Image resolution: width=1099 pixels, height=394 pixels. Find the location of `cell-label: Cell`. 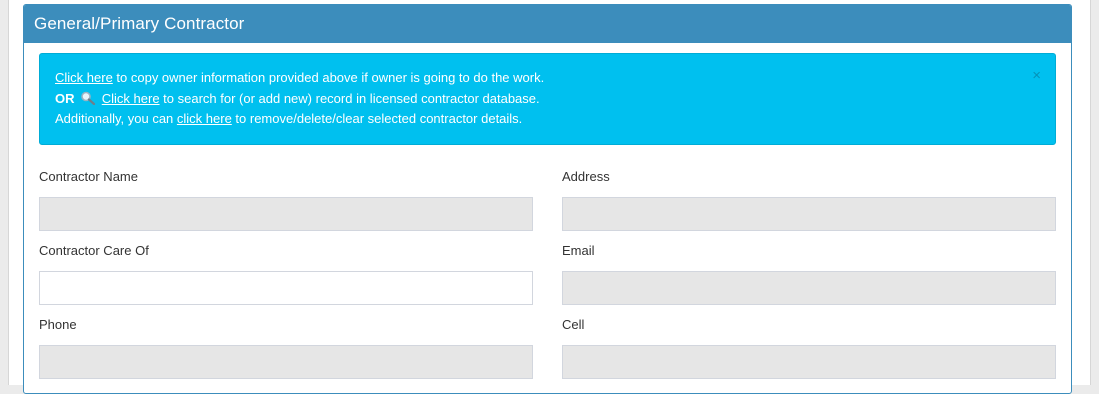

cell-label: Cell is located at coordinates (573, 324).